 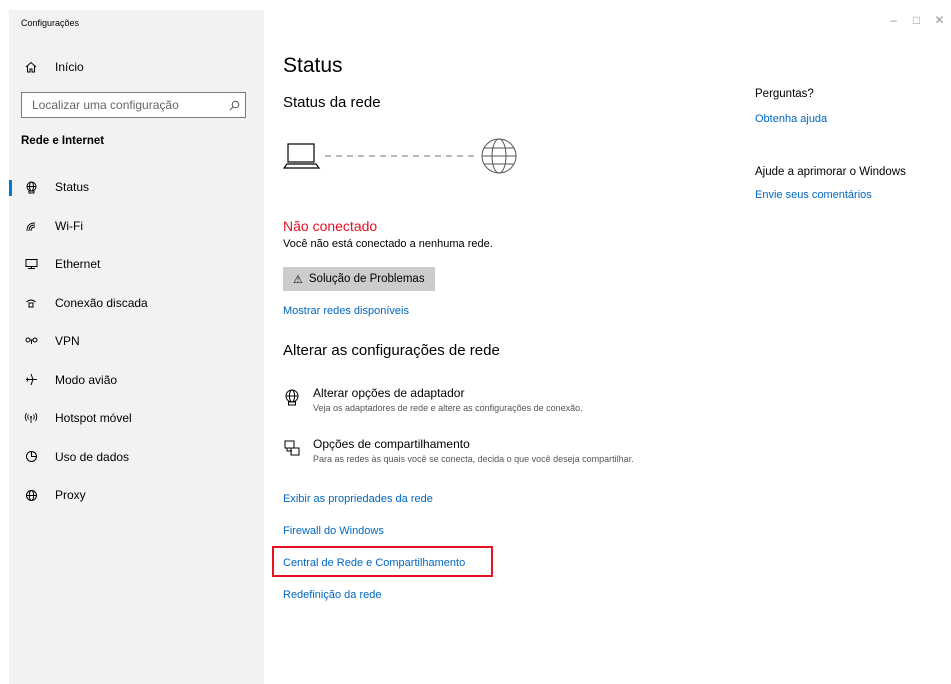 I want to click on sidebar-item-wifi: Wi-Fi, so click(x=136, y=226).